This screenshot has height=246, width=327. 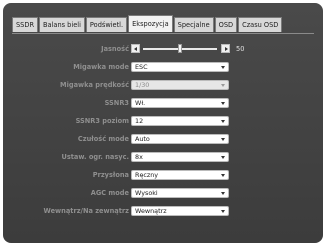 I want to click on in-out-row: Wewnątrz/Na zewnątrz Wewnątrz, so click(x=163, y=211).